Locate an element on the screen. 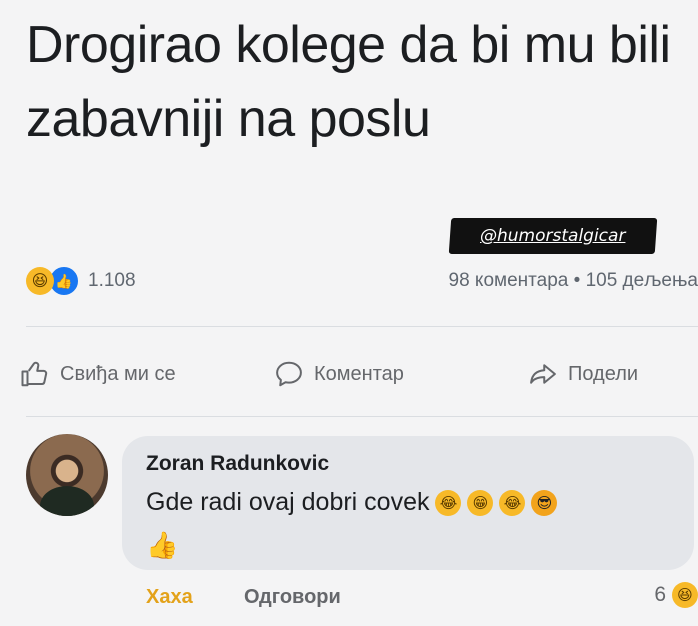  watermark-text: @humorstalgicar is located at coordinates (553, 236).